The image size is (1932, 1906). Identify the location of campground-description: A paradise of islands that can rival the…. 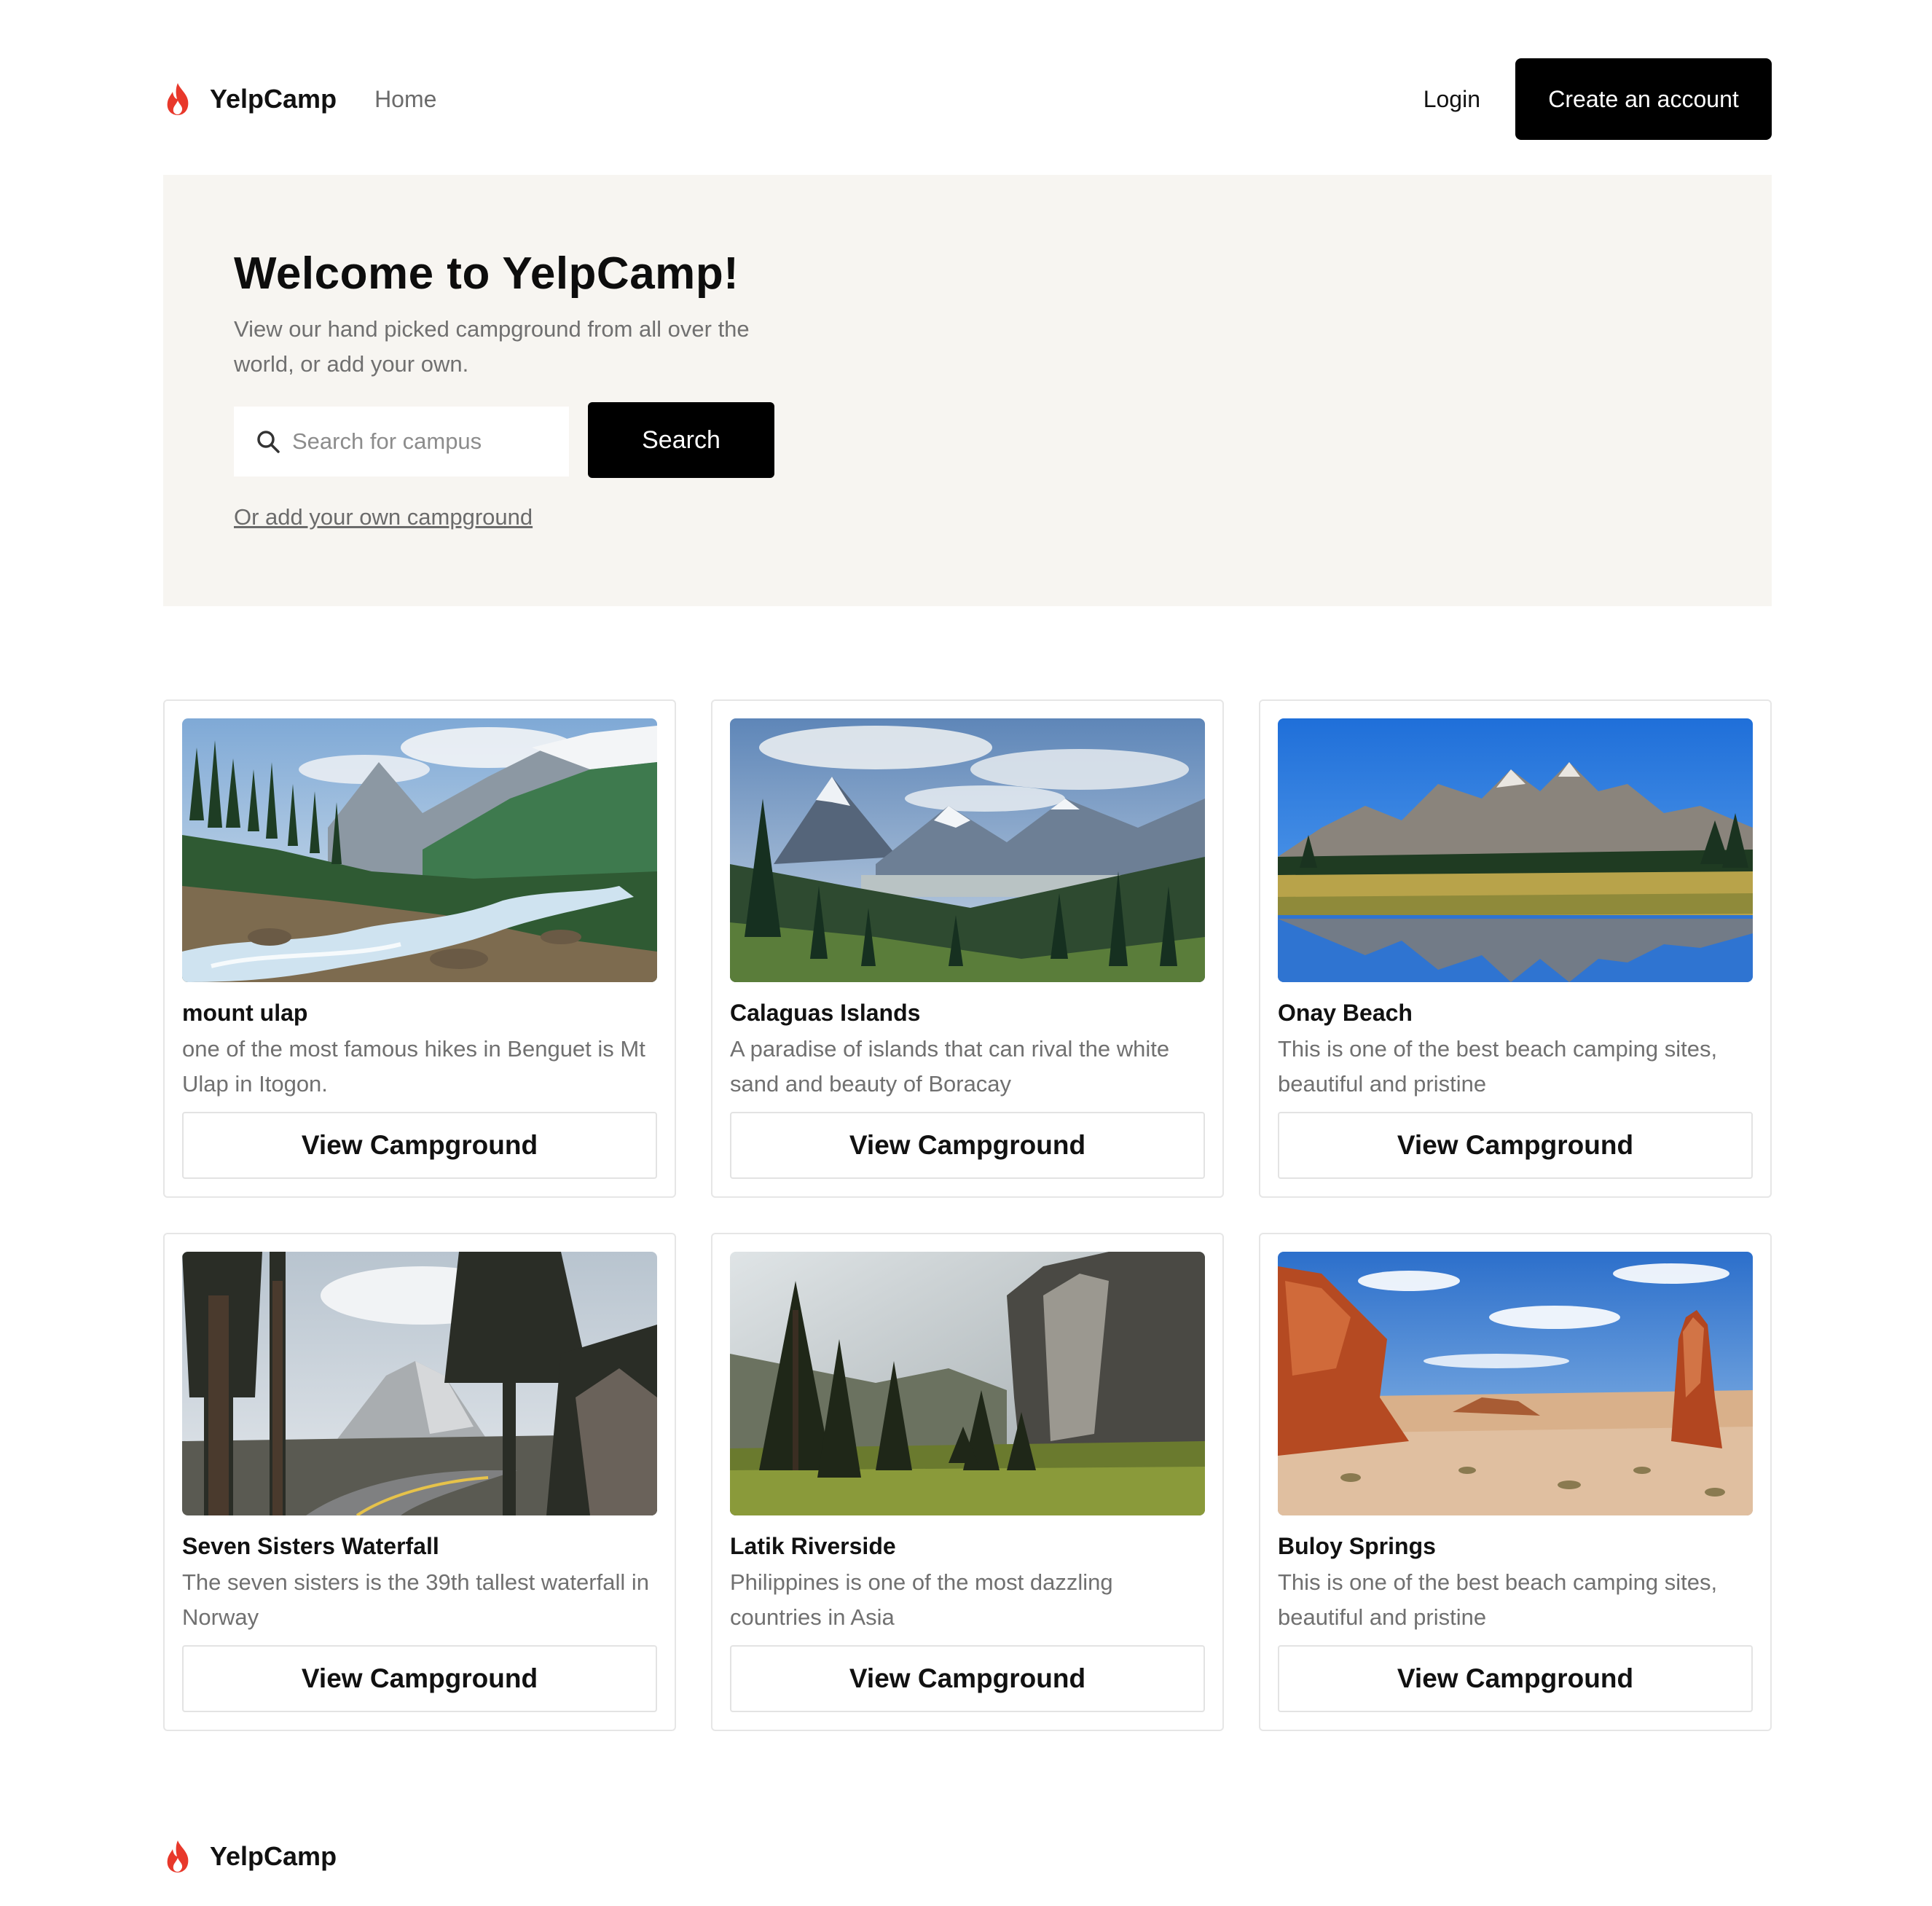
(950, 1066).